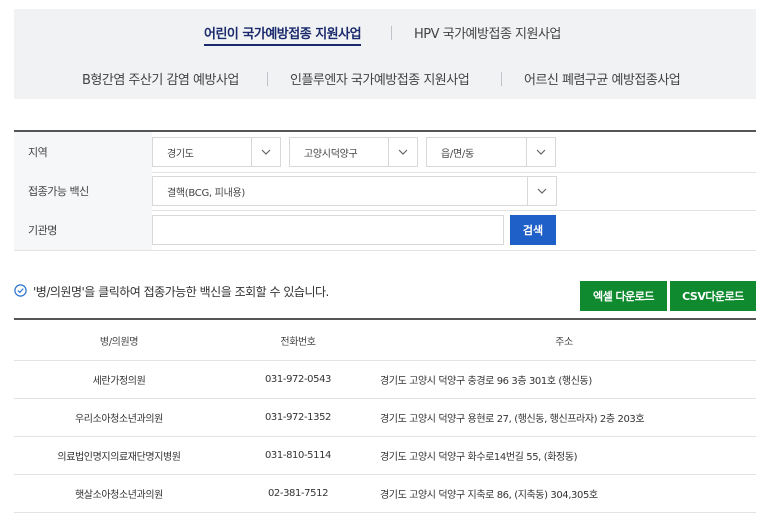 The height and width of the screenshot is (528, 773). I want to click on vaccine-select: 결핵(BCG, 피내용), so click(354, 191).